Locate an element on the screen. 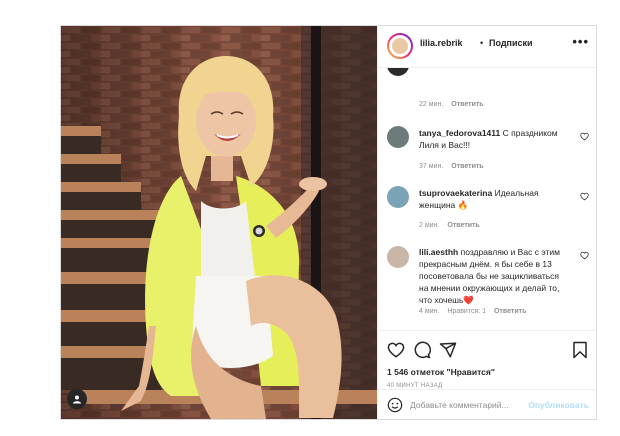 The image size is (620, 436). smiley-icon is located at coordinates (395, 405).